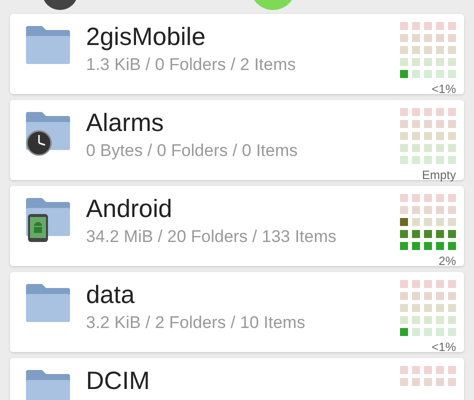 The image size is (474, 400). What do you see at coordinates (192, 151) in the screenshot?
I see `folder-details: 0 Bytes / 0 Folders / 0 Items` at bounding box center [192, 151].